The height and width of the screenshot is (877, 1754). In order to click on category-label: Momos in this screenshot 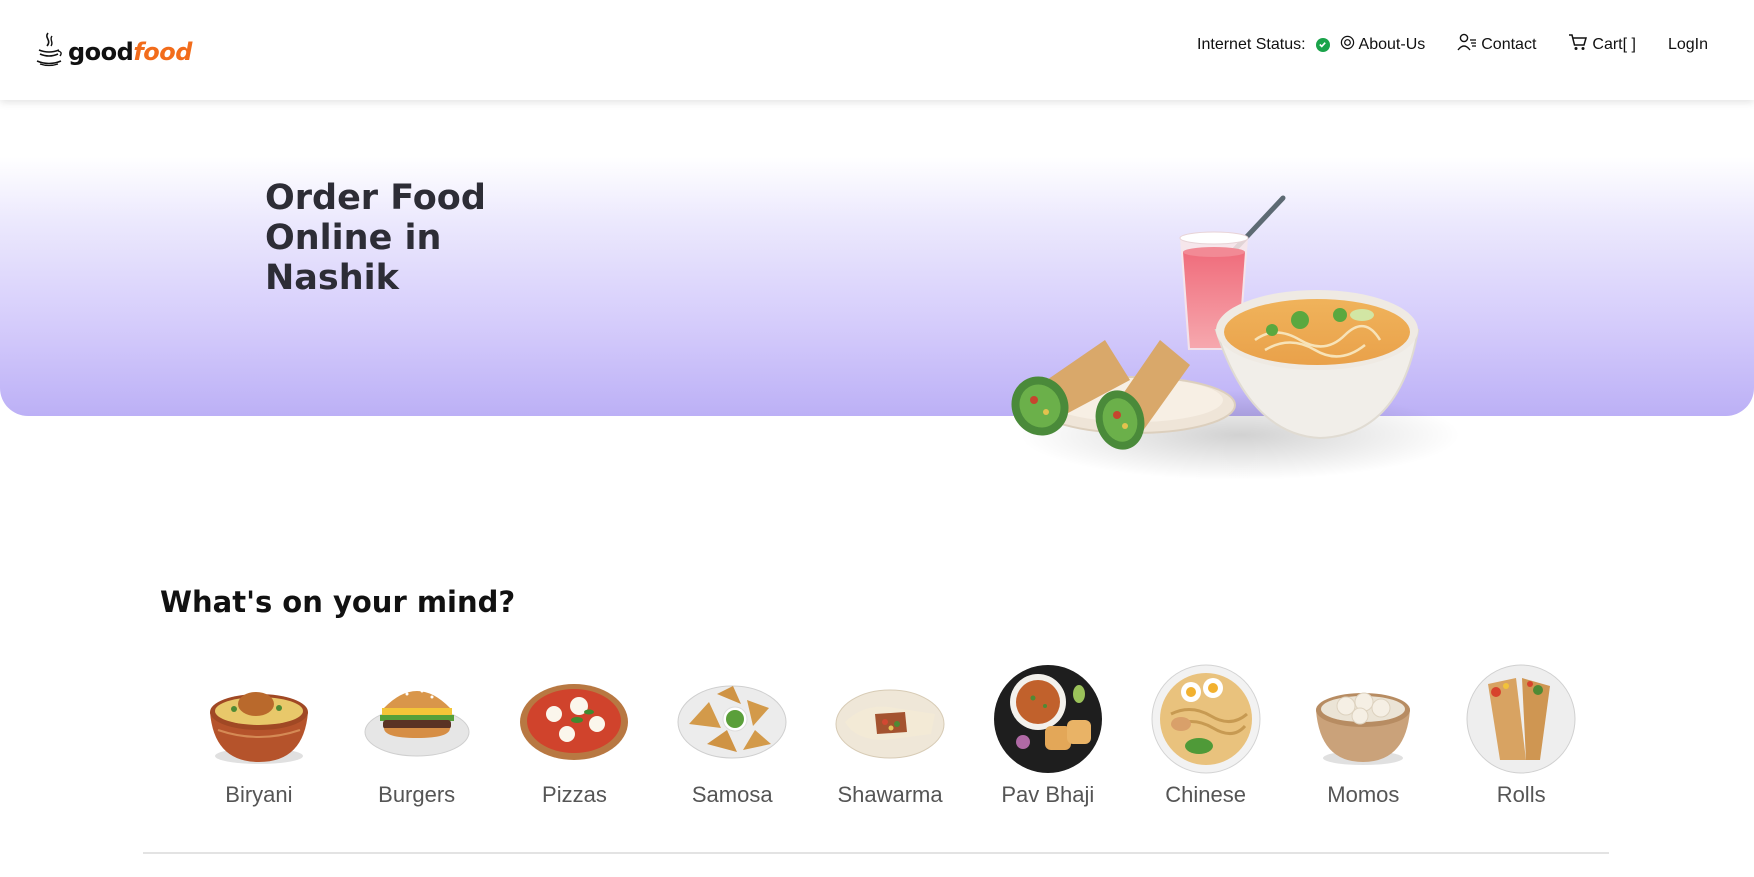, I will do `click(1363, 794)`.